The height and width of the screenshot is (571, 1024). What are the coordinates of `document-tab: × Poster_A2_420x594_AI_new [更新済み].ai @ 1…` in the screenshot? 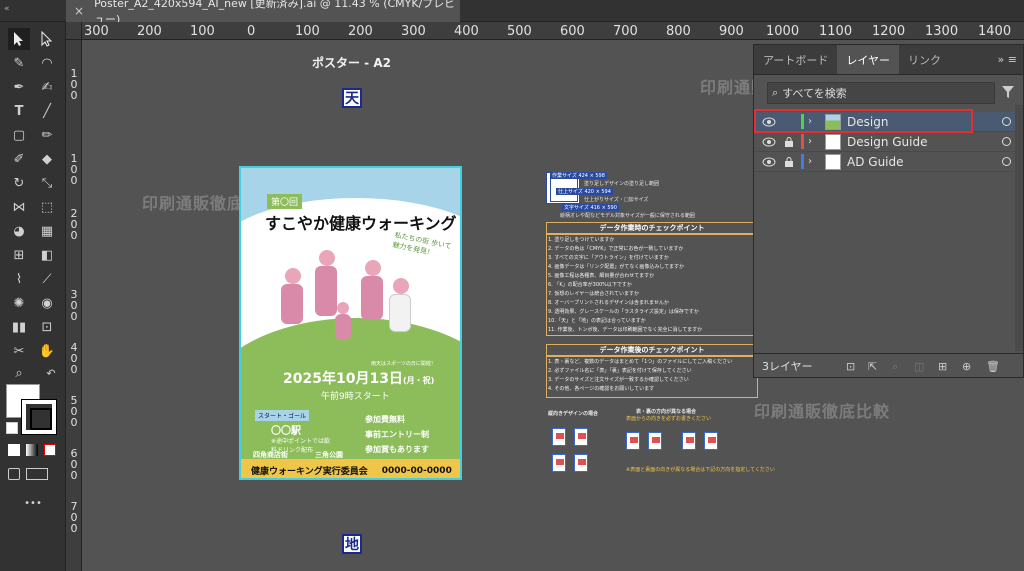 It's located at (263, 13).